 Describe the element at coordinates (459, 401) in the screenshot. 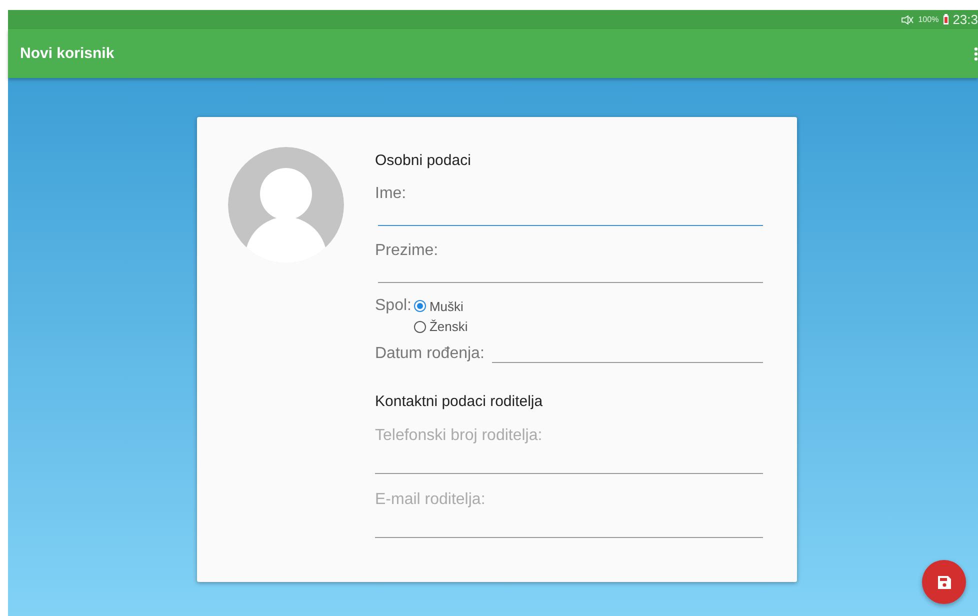

I see `section-heading: Kontaktni podaci roditelja` at that location.